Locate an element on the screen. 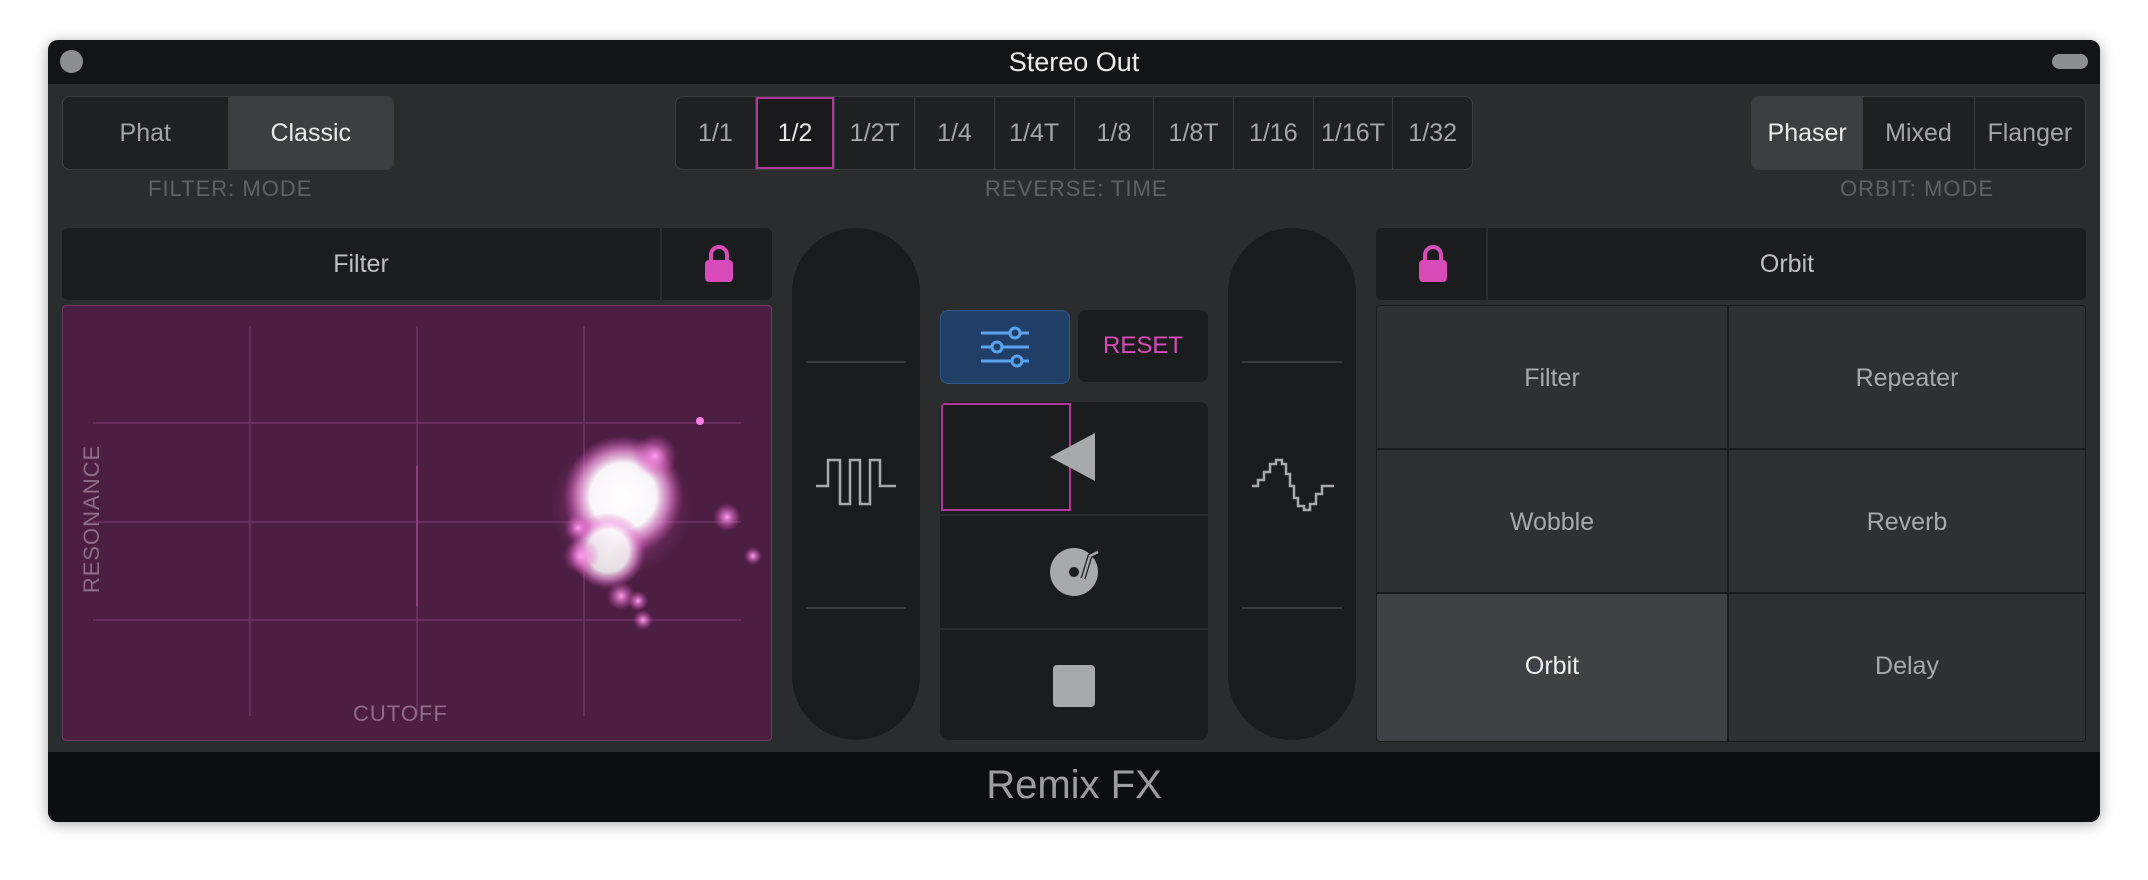  stop-button is located at coordinates (1074, 685).